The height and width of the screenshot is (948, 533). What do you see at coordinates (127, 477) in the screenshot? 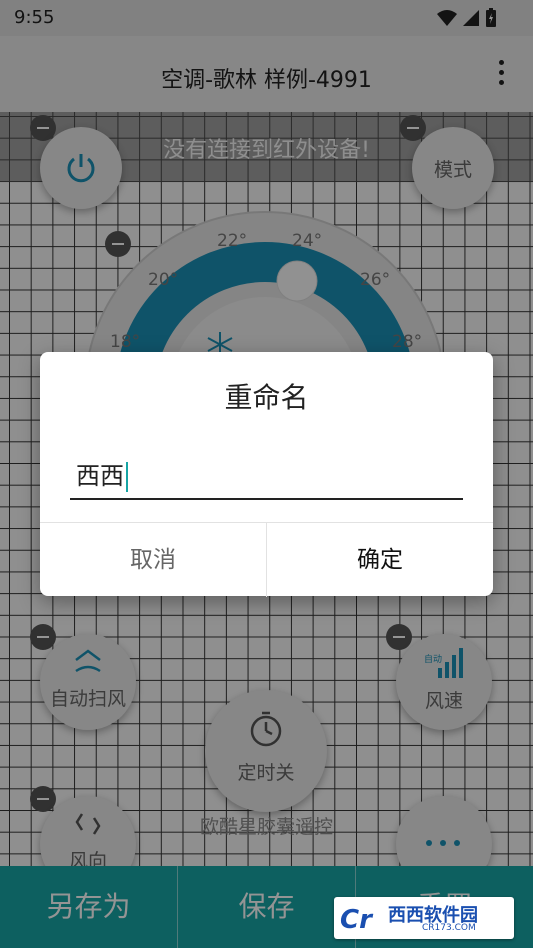
I see `text-cursor` at bounding box center [127, 477].